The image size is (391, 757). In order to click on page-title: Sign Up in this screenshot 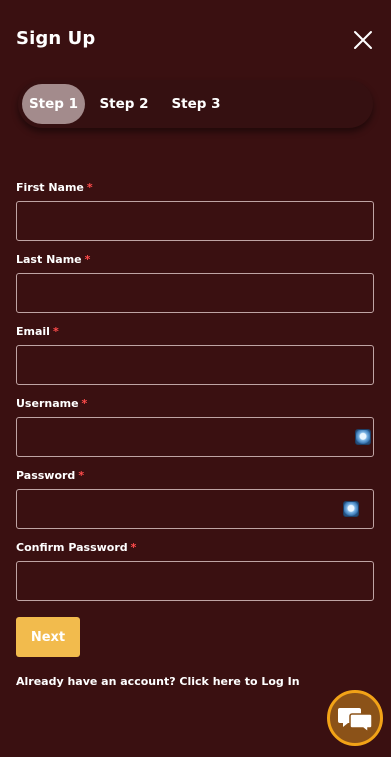, I will do `click(56, 38)`.